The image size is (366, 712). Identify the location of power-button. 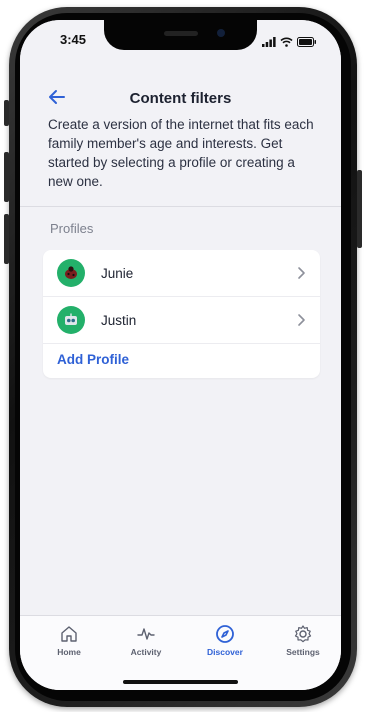
(359, 209).